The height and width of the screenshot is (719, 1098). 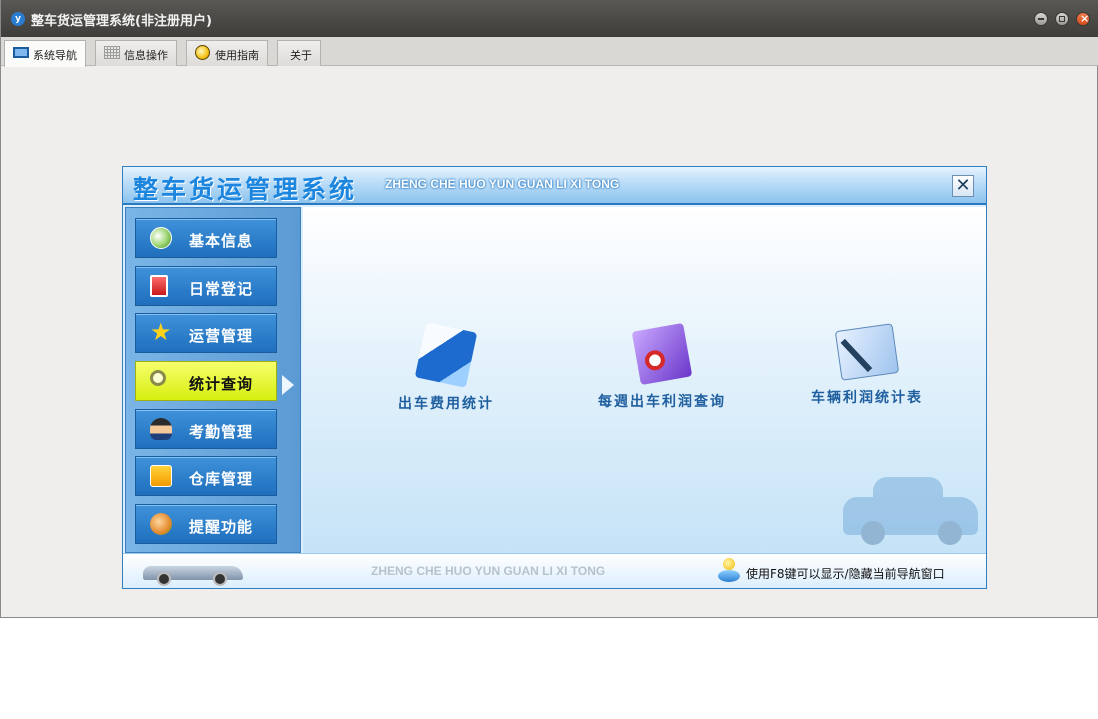 I want to click on nav-subtitle: ZHENG CHE HUO YUN GUAN LI XI TONG, so click(x=502, y=184).